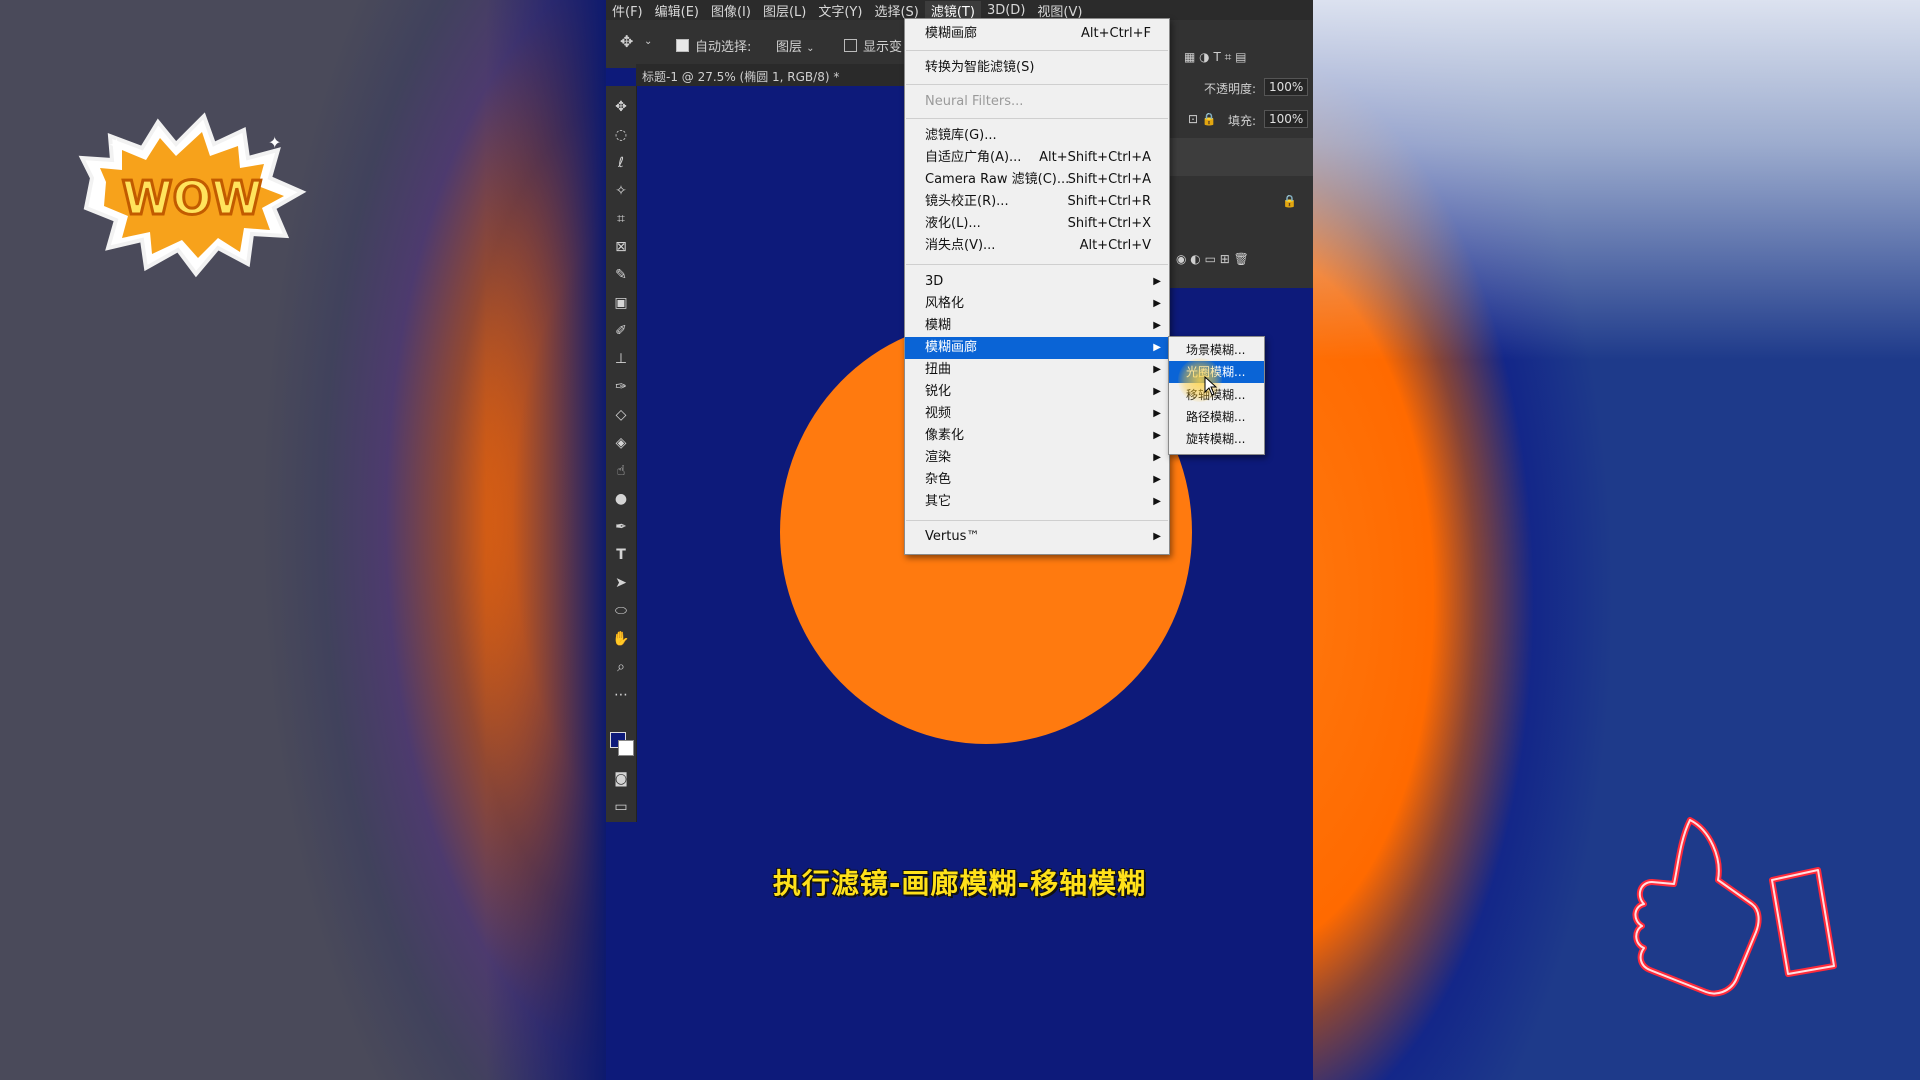  Describe the element at coordinates (621, 359) in the screenshot. I see `stamp-tool-icon: ⊥` at that location.